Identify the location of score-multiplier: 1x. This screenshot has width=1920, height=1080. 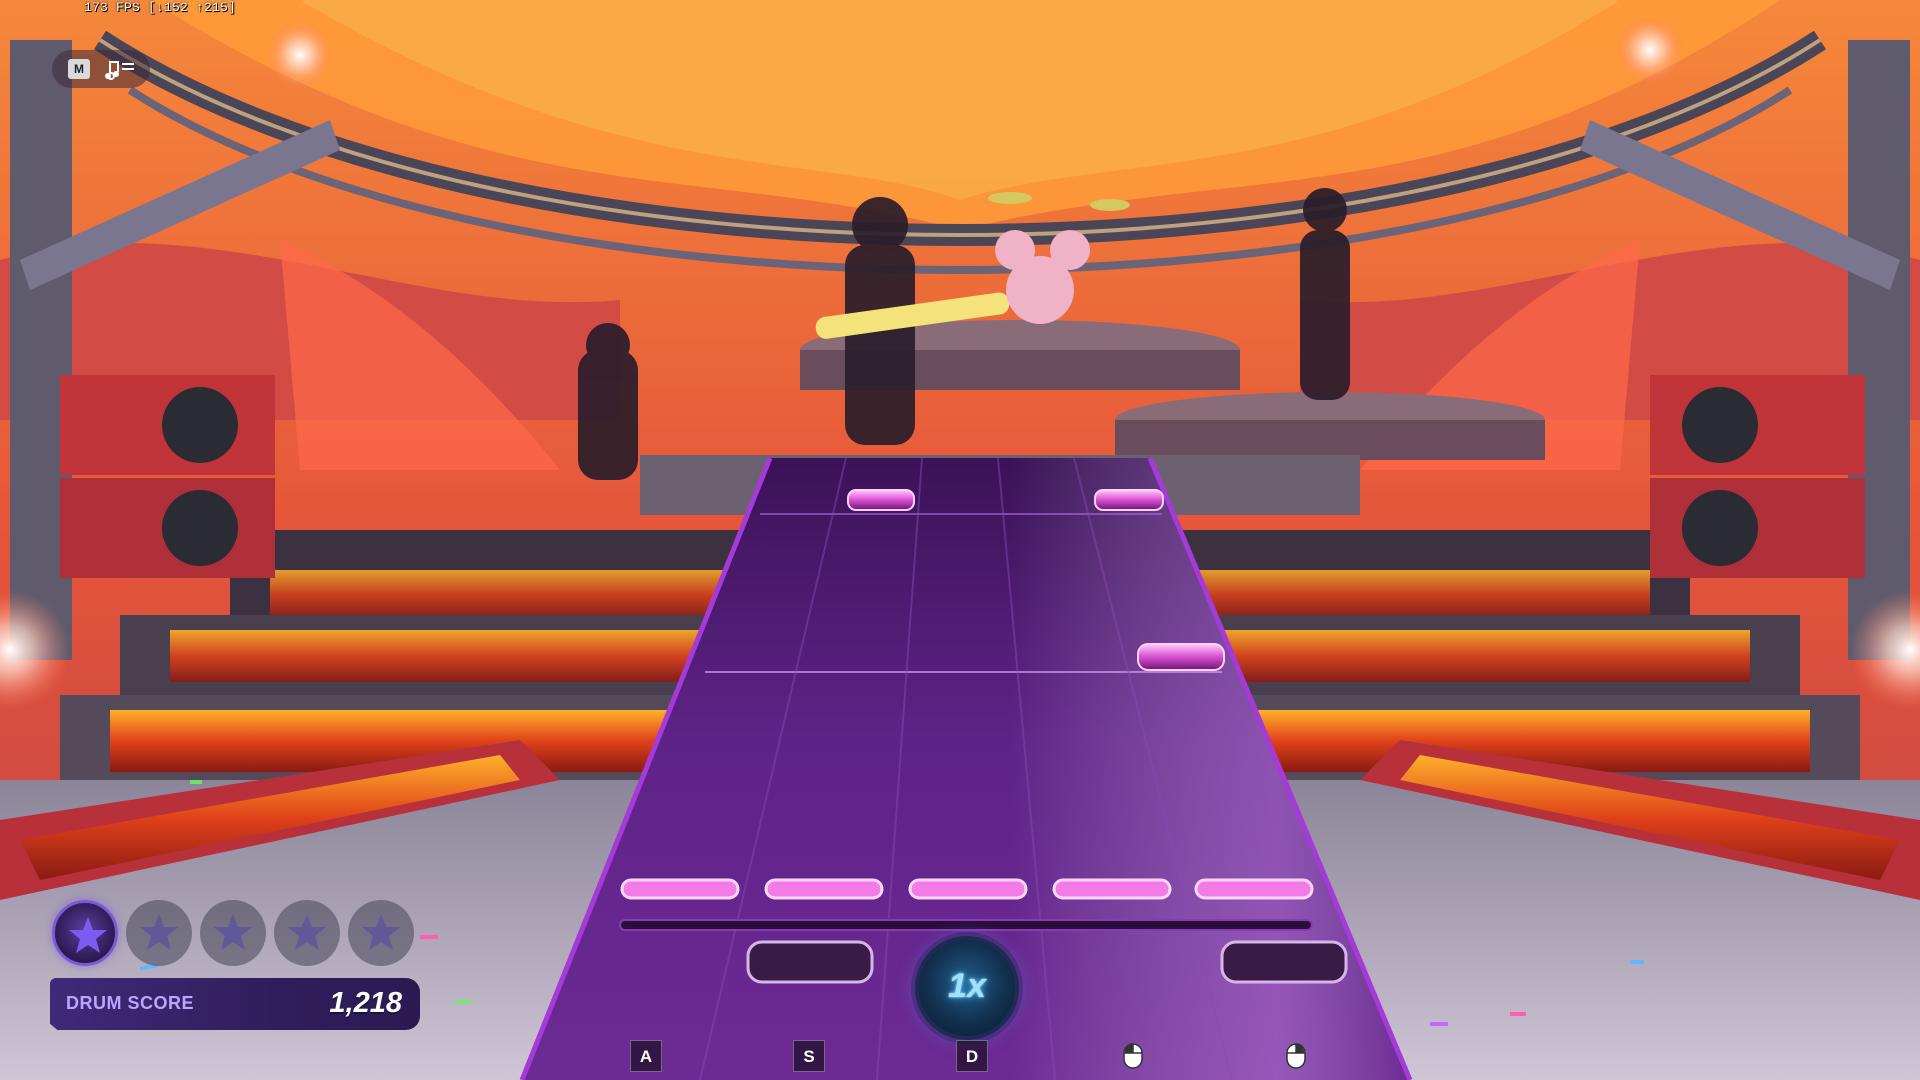
(967, 988).